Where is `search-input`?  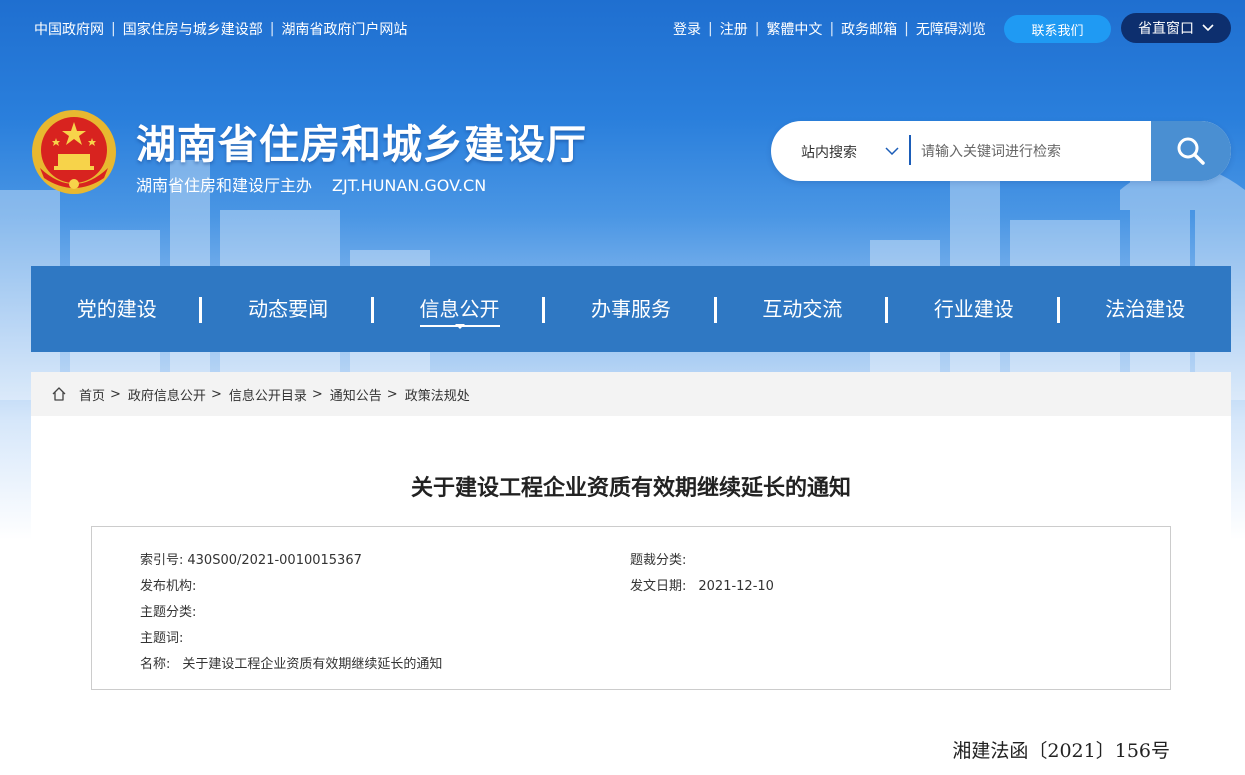
search-input is located at coordinates (1031, 152).